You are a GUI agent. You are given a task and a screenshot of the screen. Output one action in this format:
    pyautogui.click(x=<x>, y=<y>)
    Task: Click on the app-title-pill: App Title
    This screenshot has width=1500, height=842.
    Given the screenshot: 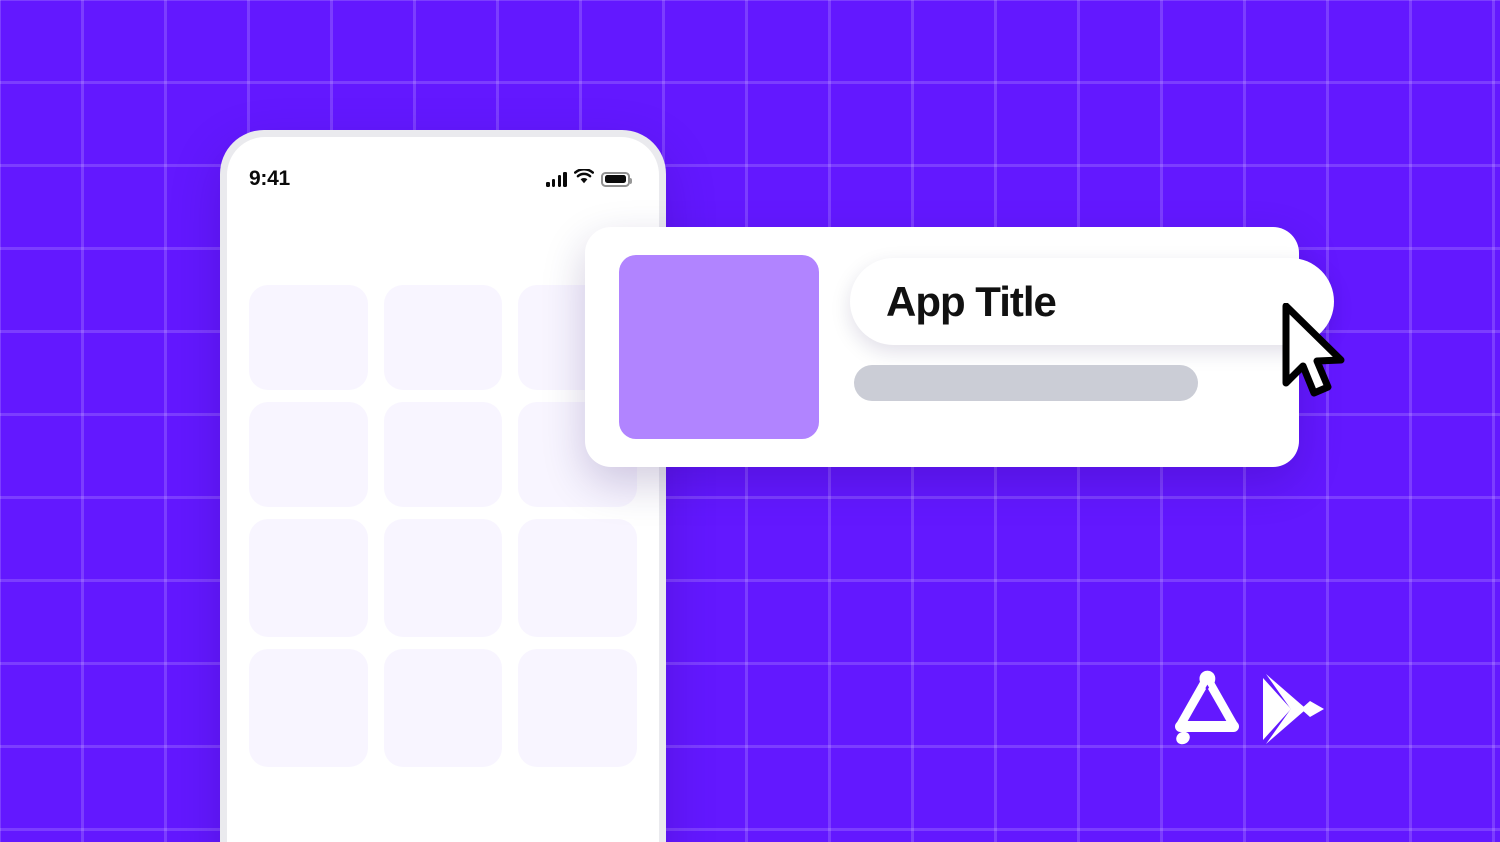 What is the action you would take?
    pyautogui.click(x=1092, y=301)
    